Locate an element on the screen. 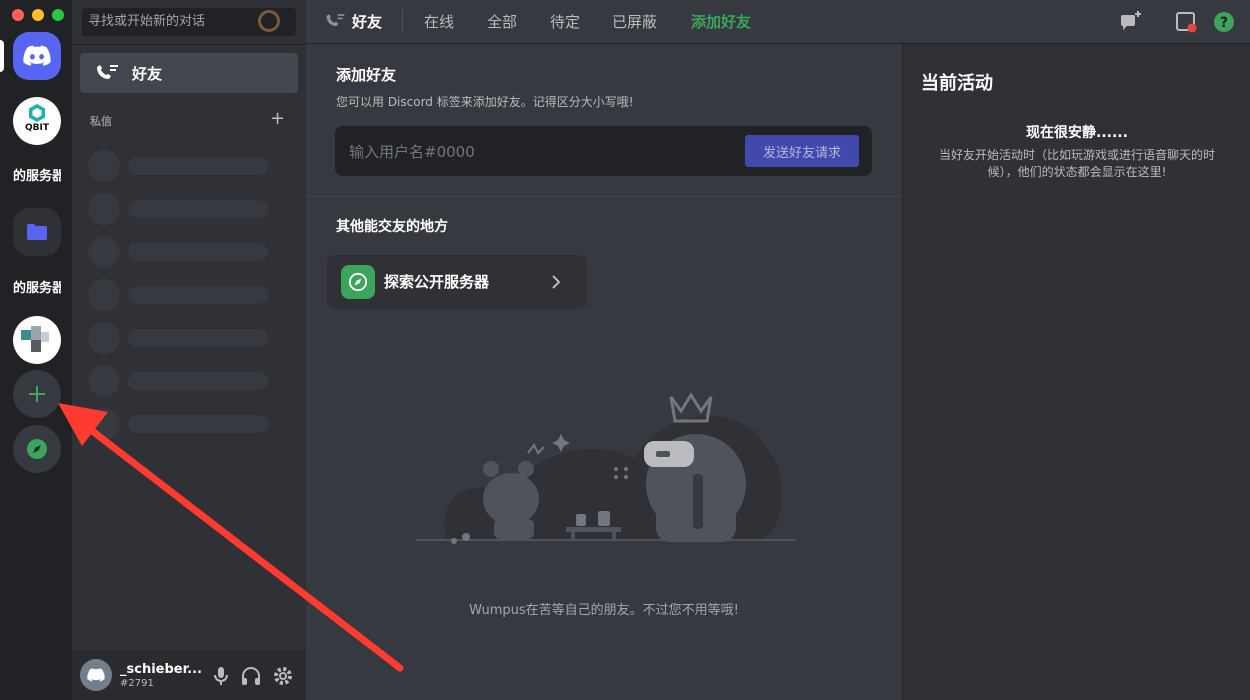 The width and height of the screenshot is (1250, 700). explore-servers-button is located at coordinates (37, 449).